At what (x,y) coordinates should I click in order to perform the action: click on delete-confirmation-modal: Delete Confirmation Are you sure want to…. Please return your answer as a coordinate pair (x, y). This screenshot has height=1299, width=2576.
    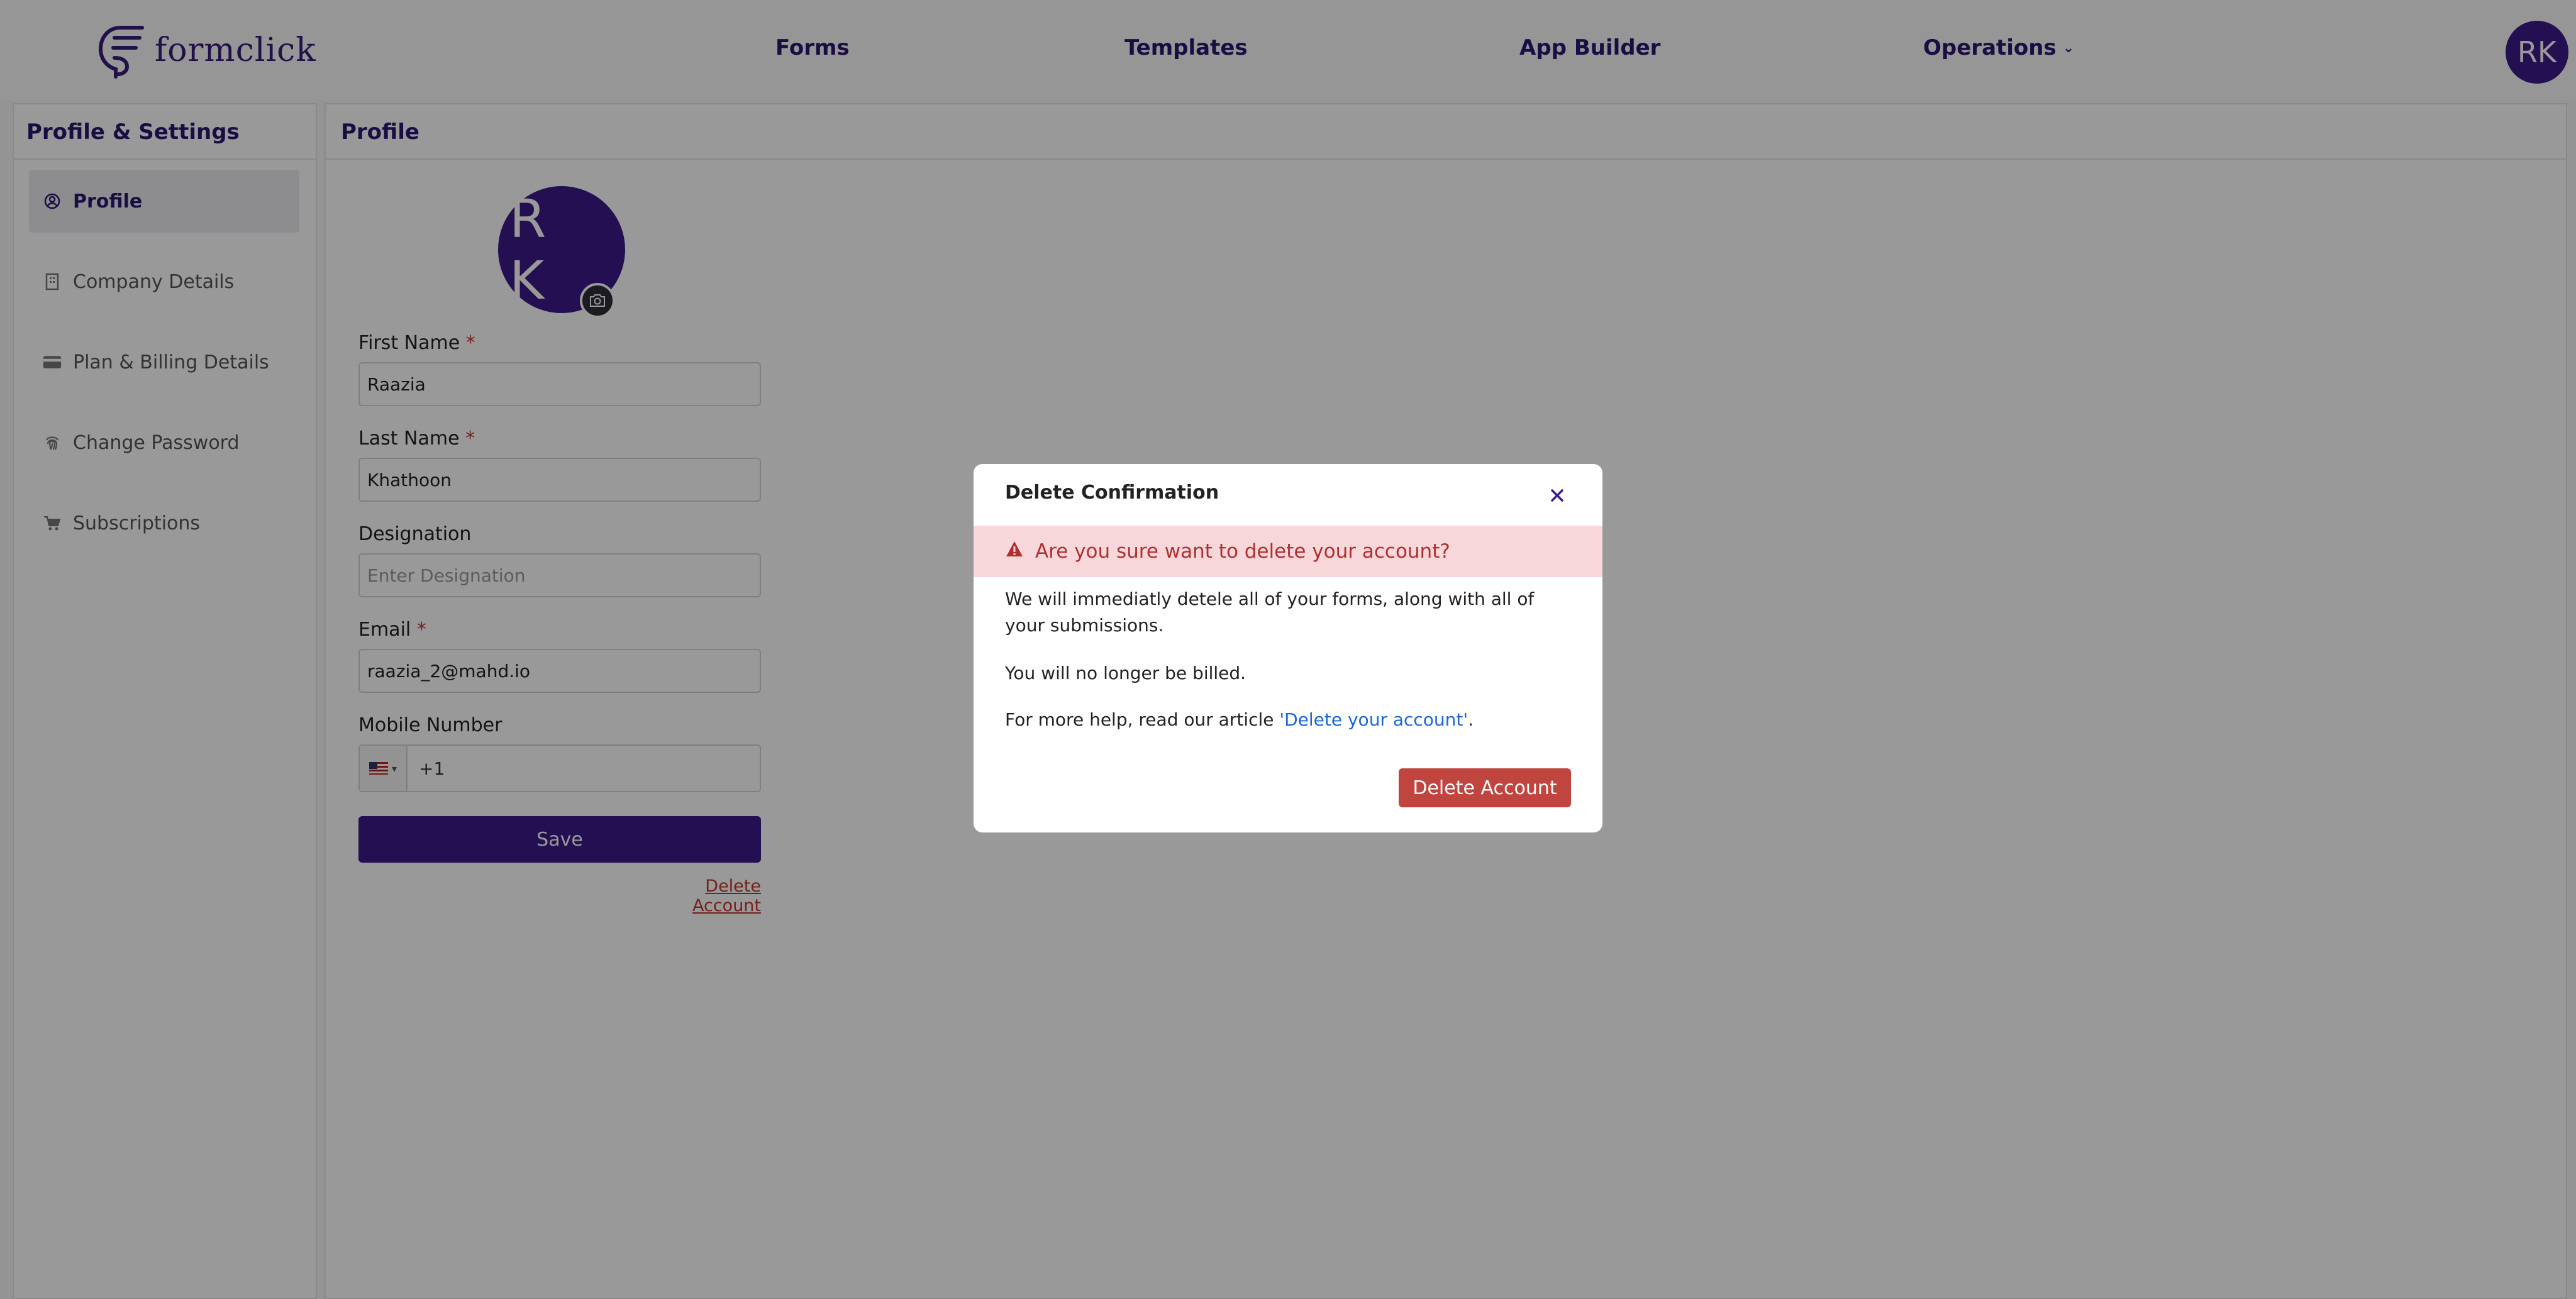
    Looking at the image, I should click on (1288, 648).